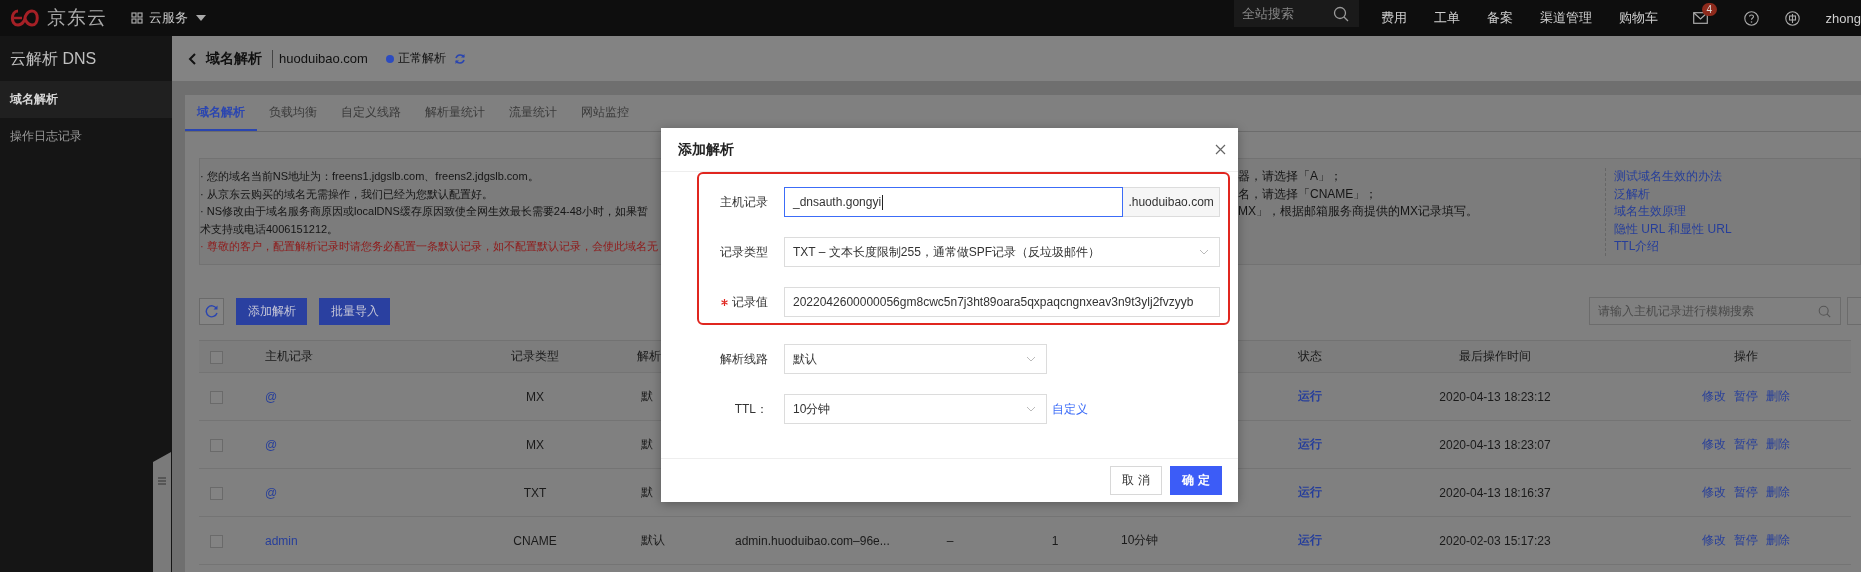  Describe the element at coordinates (77, 18) in the screenshot. I see `brand-name: 京东云` at that location.